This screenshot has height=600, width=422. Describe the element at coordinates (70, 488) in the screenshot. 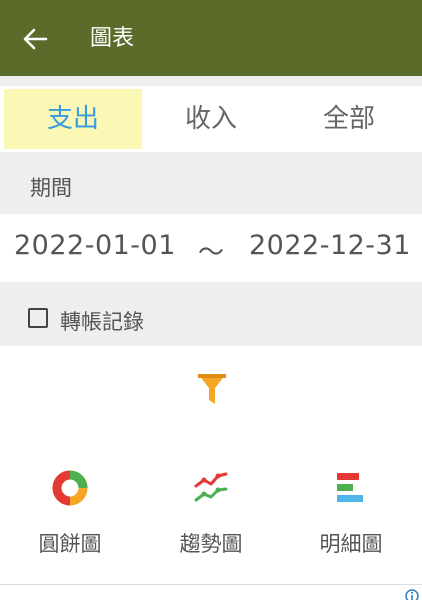

I see `pie-chart-icon` at that location.